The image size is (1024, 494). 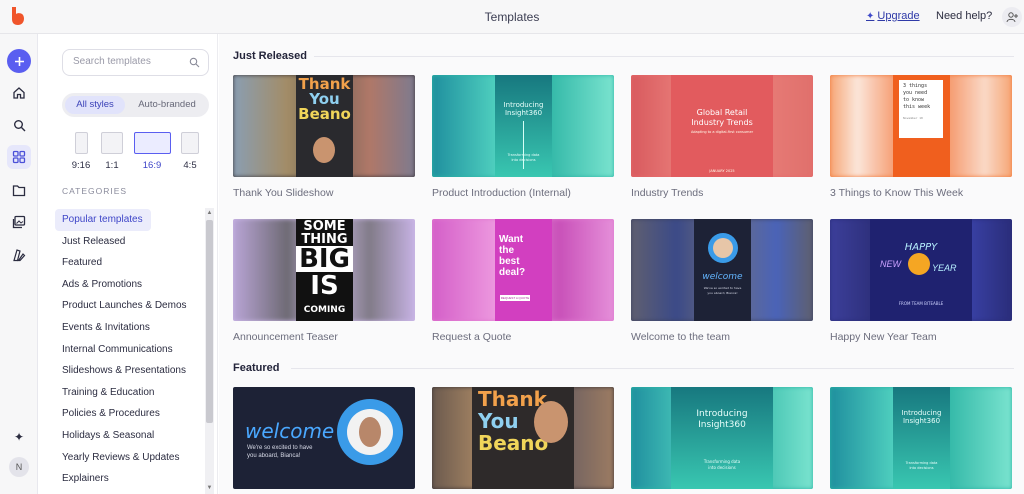 What do you see at coordinates (130, 479) in the screenshot?
I see `category-item: Explainers` at bounding box center [130, 479].